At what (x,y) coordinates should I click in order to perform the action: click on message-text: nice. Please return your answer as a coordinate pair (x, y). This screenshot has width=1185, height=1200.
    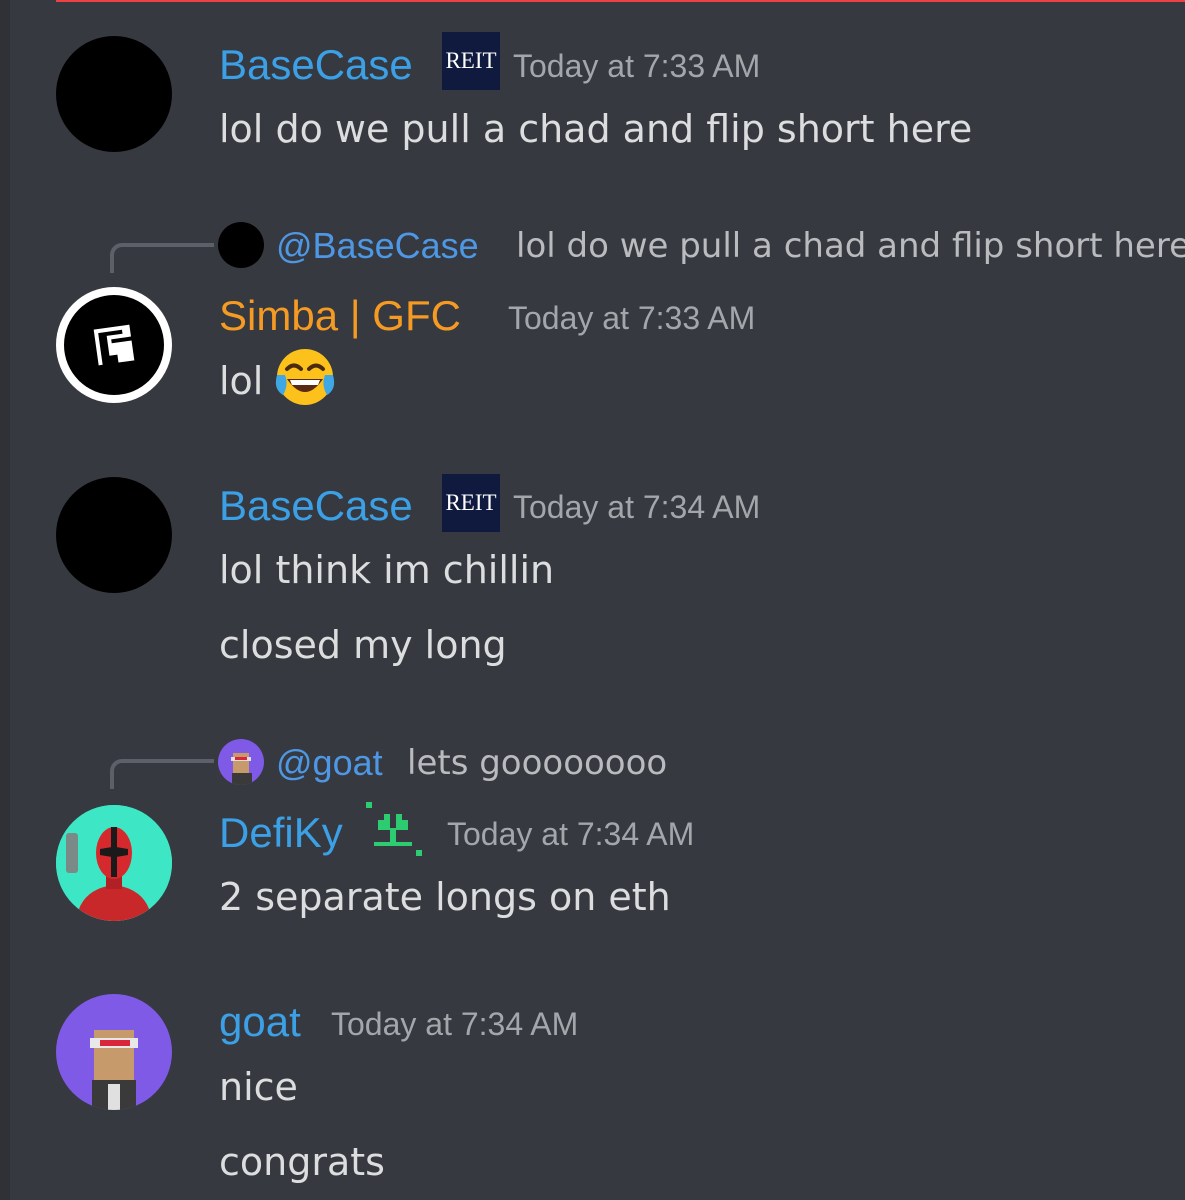
    Looking at the image, I should click on (258, 1087).